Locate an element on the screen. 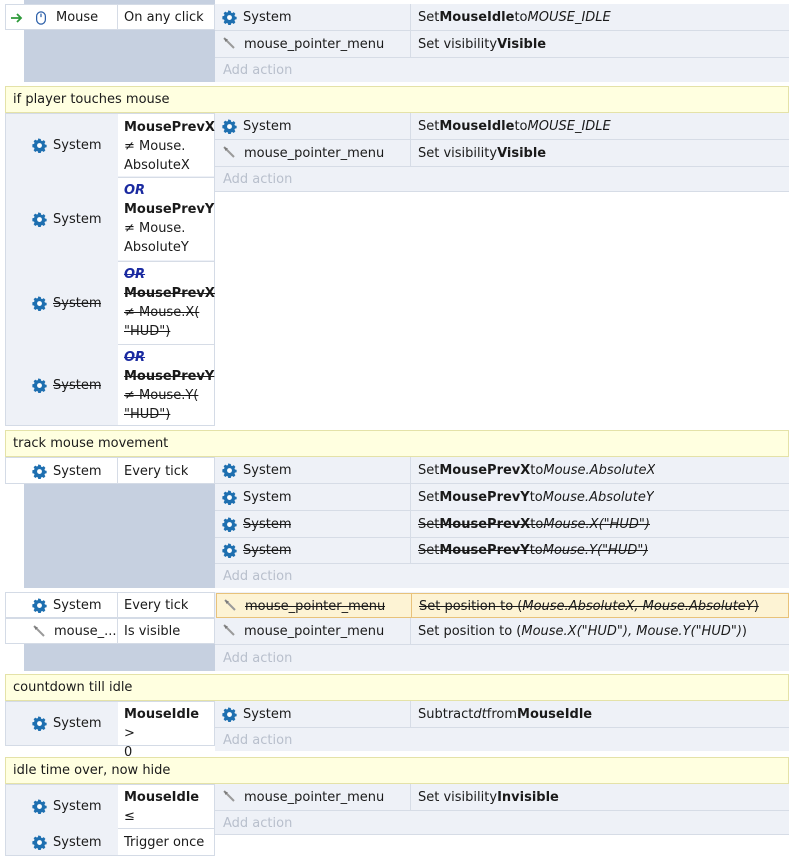  action-value: dt is located at coordinates (480, 714).